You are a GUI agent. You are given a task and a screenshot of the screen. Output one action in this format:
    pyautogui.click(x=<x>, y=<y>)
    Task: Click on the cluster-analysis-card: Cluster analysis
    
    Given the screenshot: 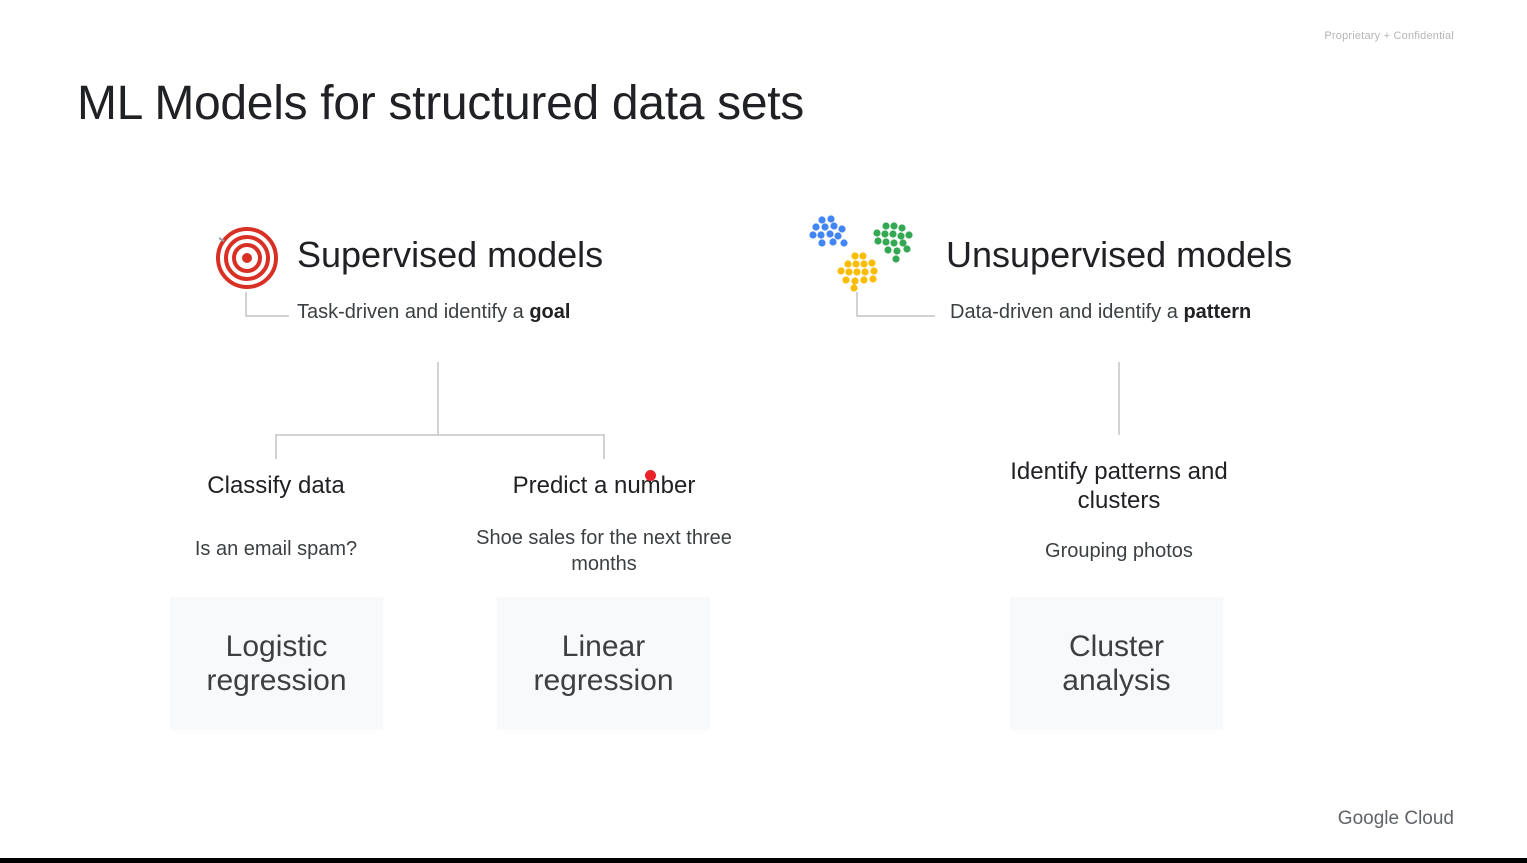 What is the action you would take?
    pyautogui.click(x=1116, y=663)
    